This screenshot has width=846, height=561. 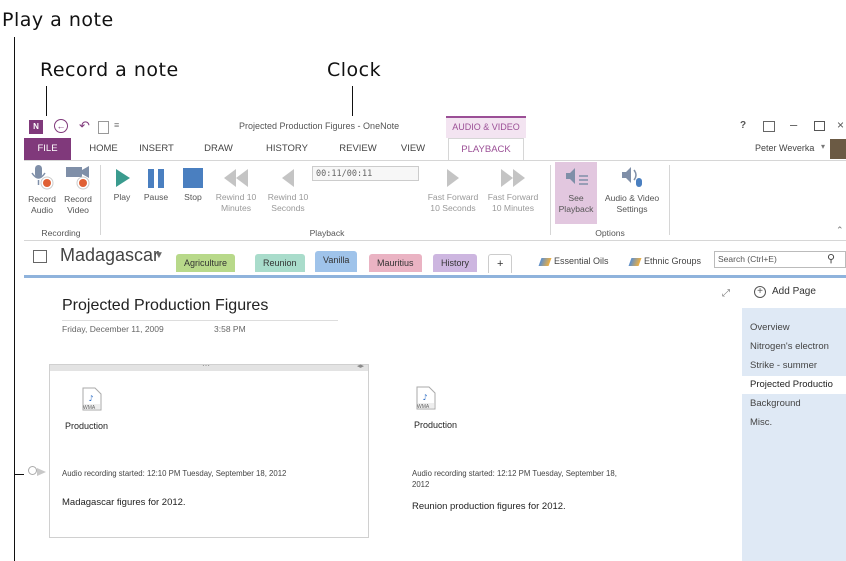 I want to click on note-text: Reunion production figures for 2012., so click(x=489, y=506).